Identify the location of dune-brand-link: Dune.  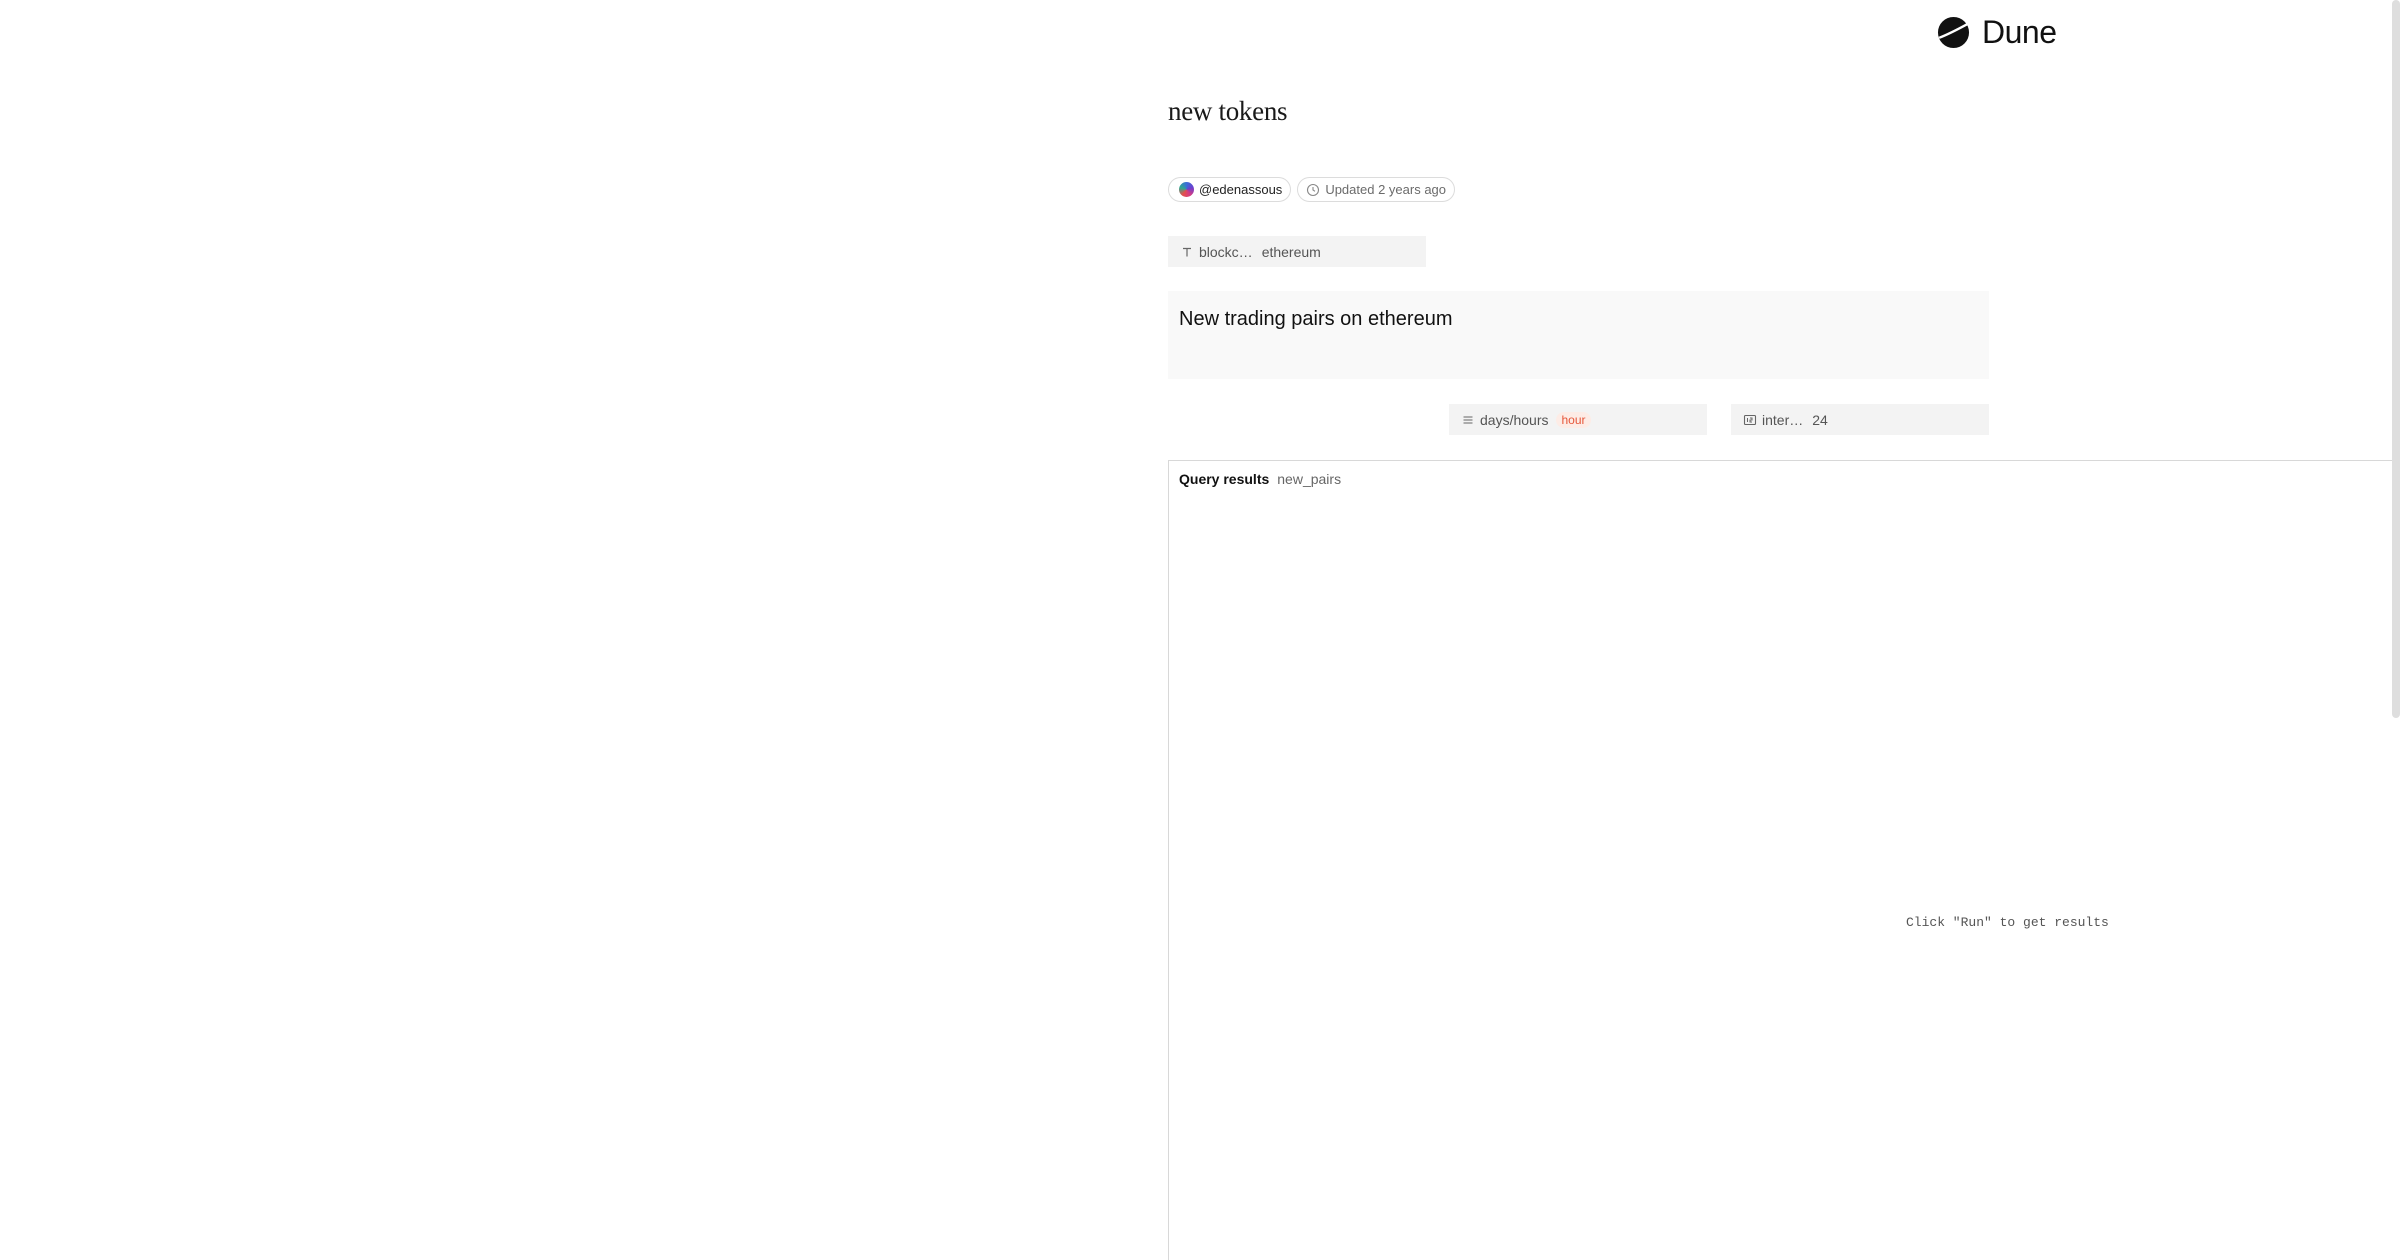
(1997, 32).